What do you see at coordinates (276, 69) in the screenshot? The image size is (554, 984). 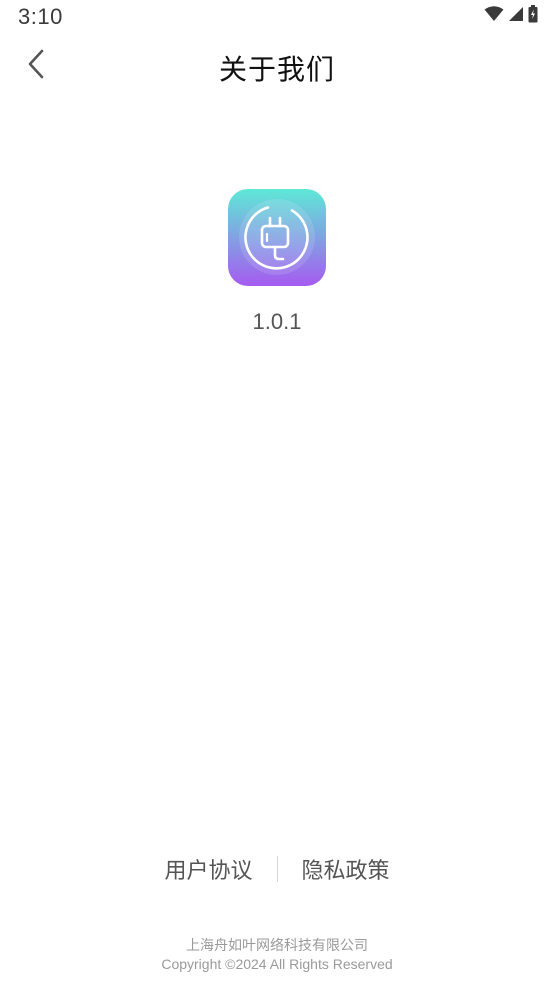 I see `page-title: 关于我们` at bounding box center [276, 69].